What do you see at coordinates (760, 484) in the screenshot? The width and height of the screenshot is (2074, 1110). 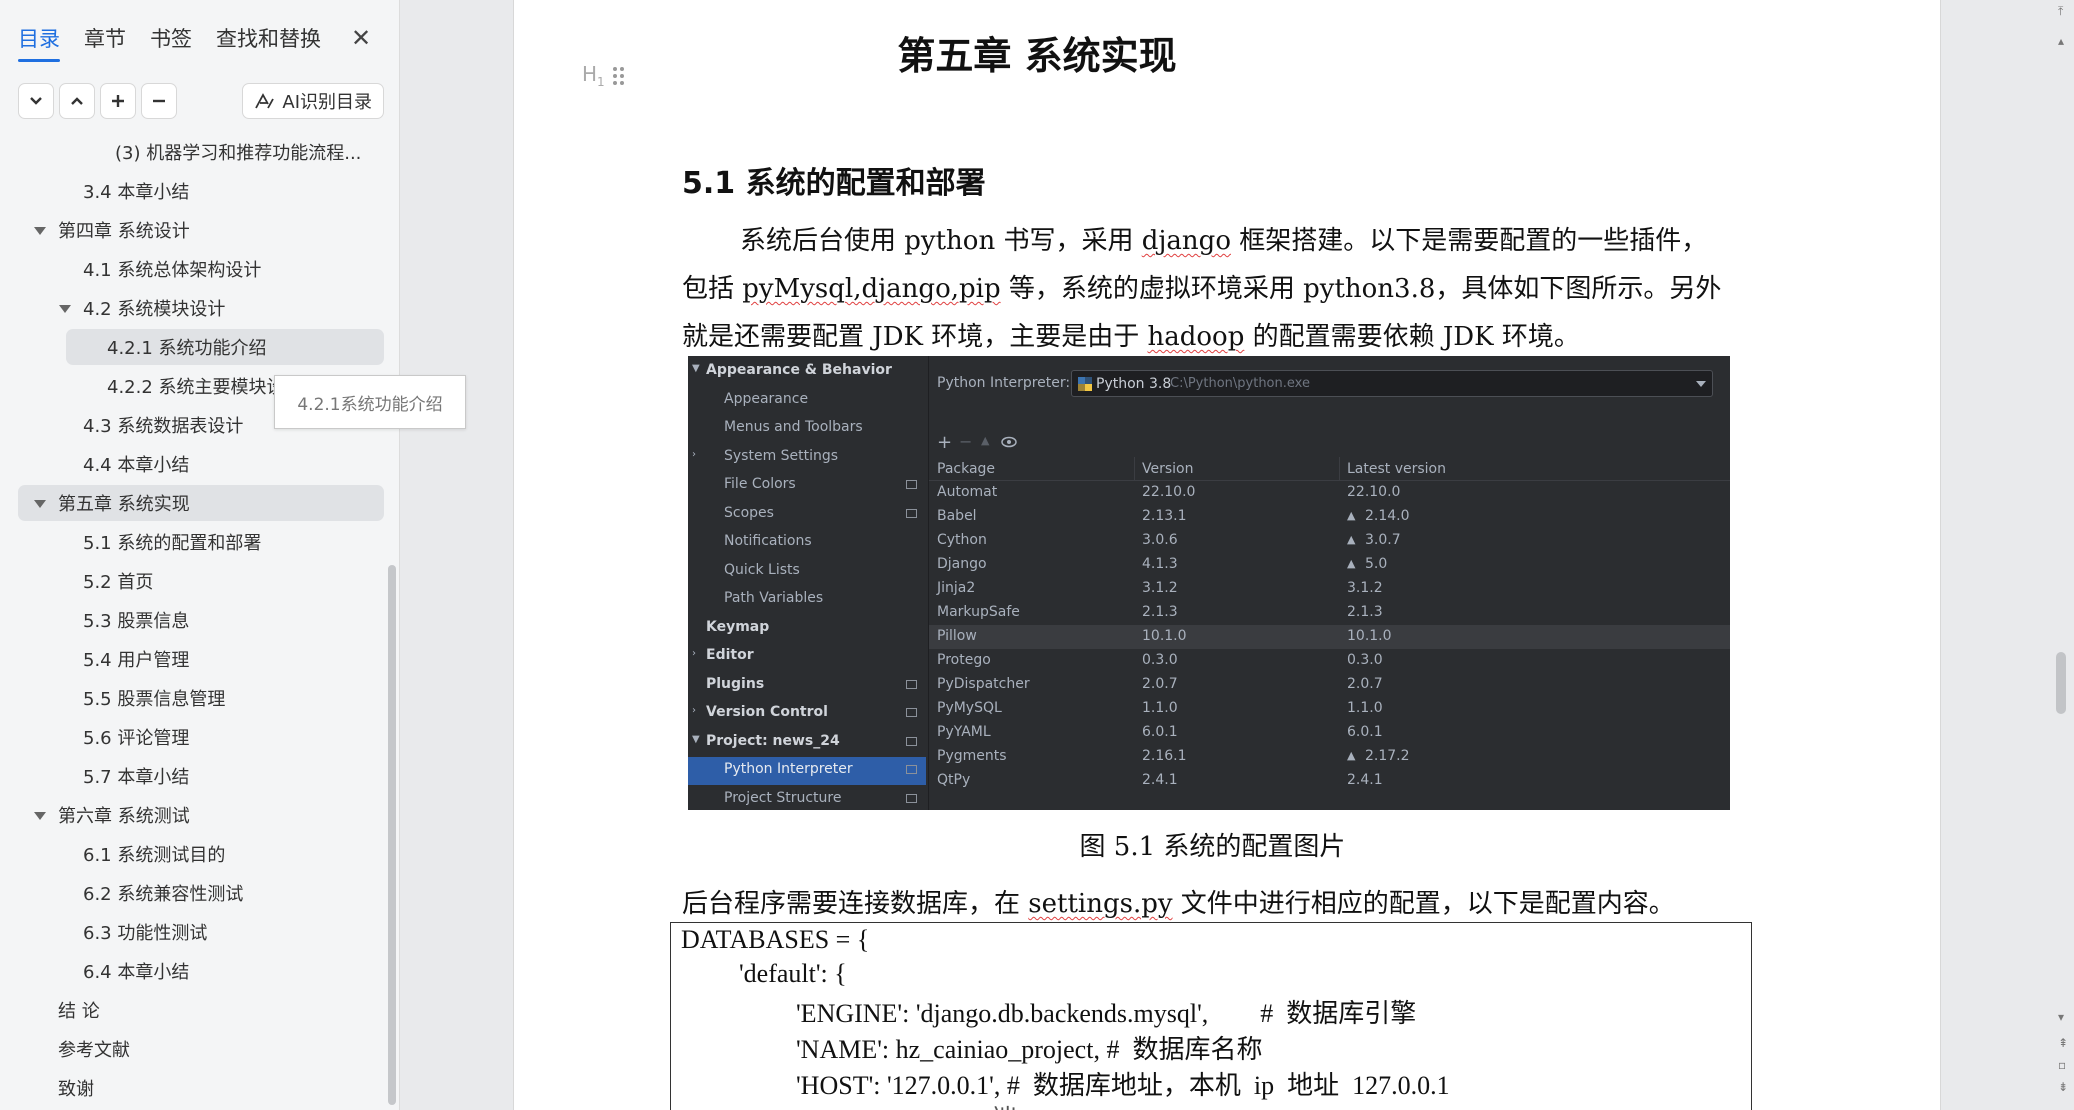 I see `settings-tree-item: File Colors` at bounding box center [760, 484].